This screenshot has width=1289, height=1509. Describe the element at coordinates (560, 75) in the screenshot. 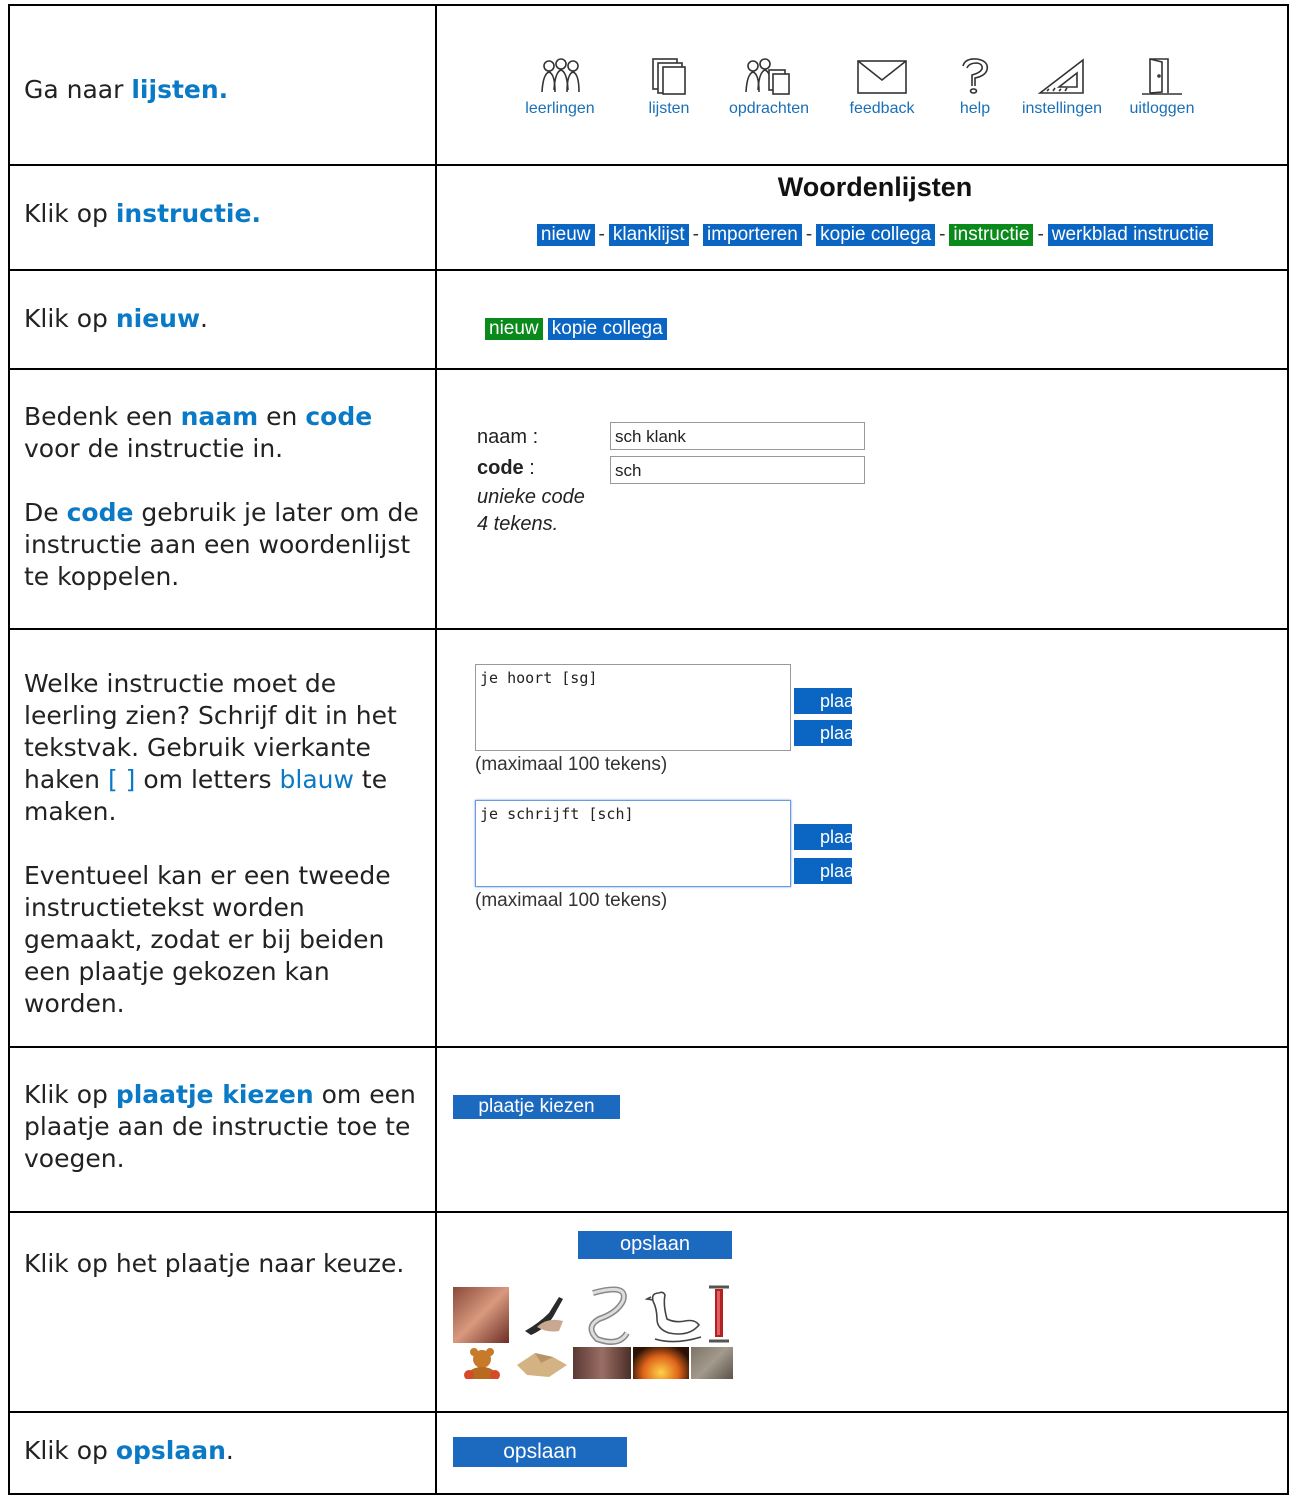

I see `students-icon` at that location.